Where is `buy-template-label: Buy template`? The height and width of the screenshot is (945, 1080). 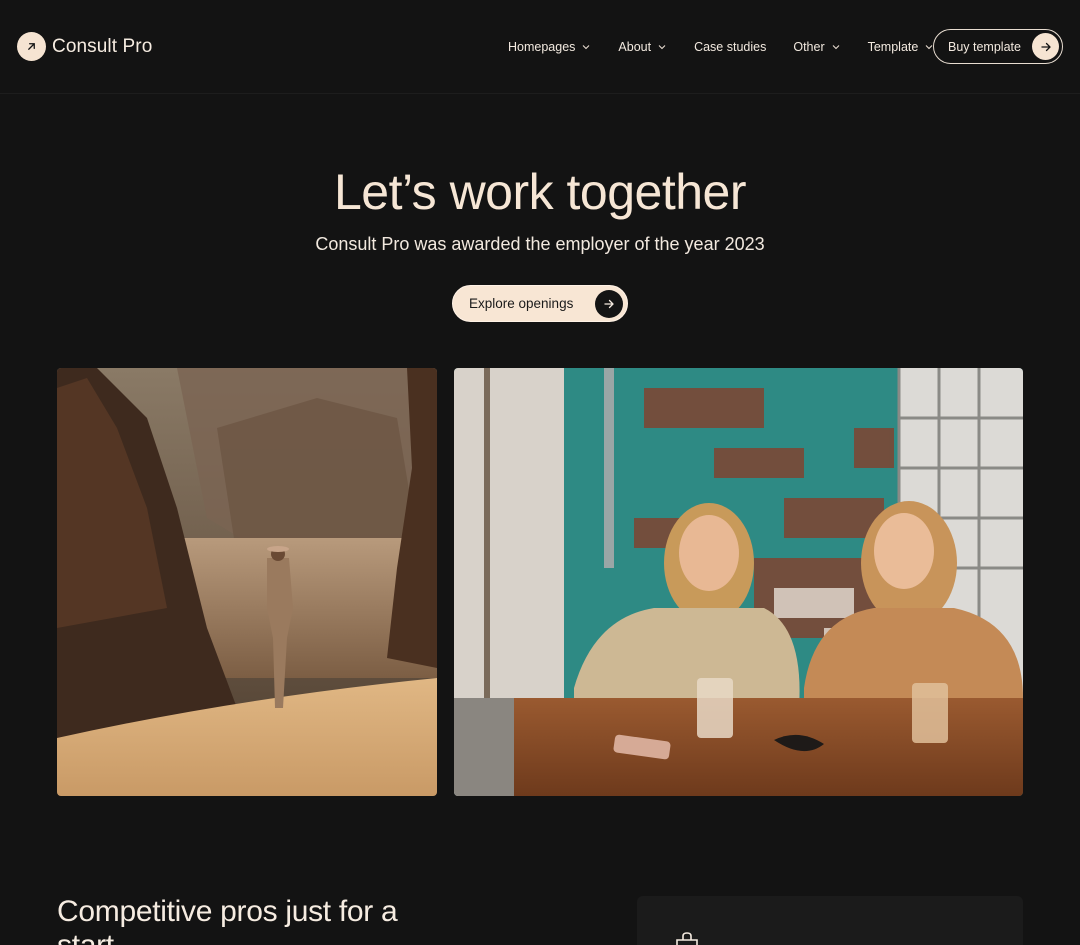 buy-template-label: Buy template is located at coordinates (984, 46).